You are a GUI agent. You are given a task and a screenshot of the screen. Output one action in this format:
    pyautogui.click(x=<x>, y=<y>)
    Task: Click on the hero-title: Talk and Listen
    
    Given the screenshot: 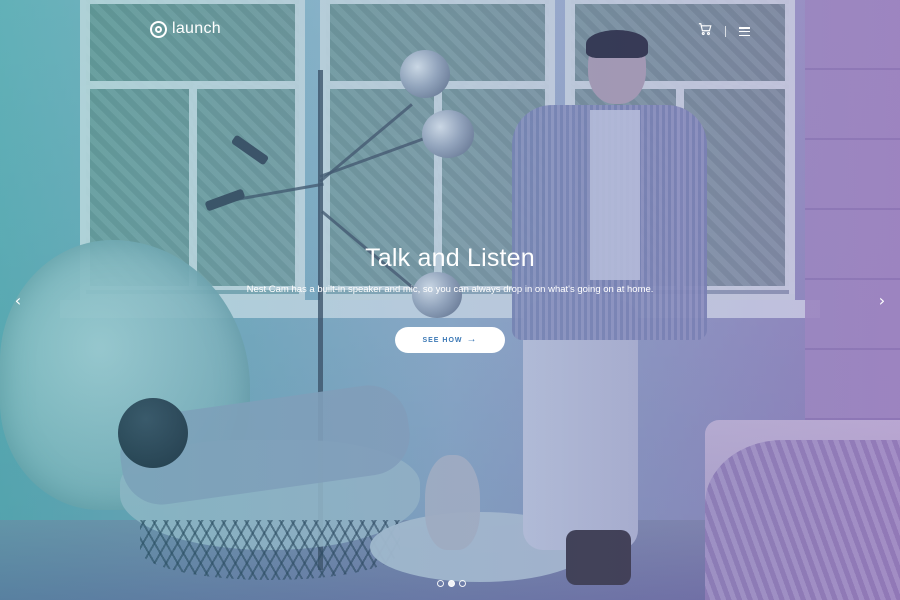 What is the action you would take?
    pyautogui.click(x=450, y=258)
    